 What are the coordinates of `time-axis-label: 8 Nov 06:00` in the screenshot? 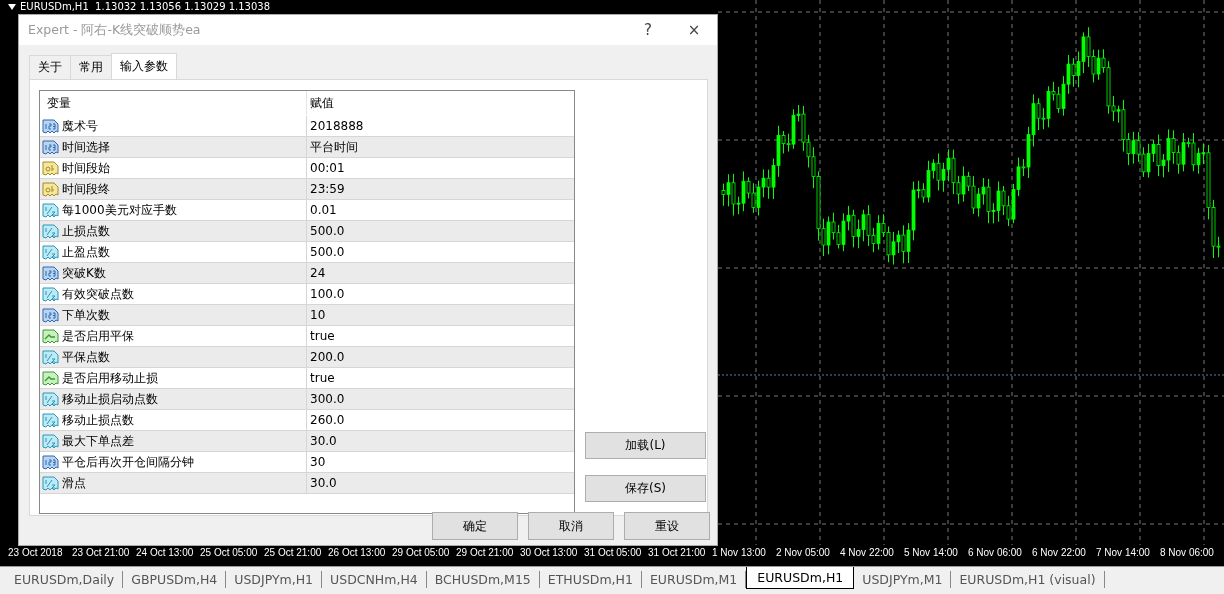 It's located at (1187, 553).